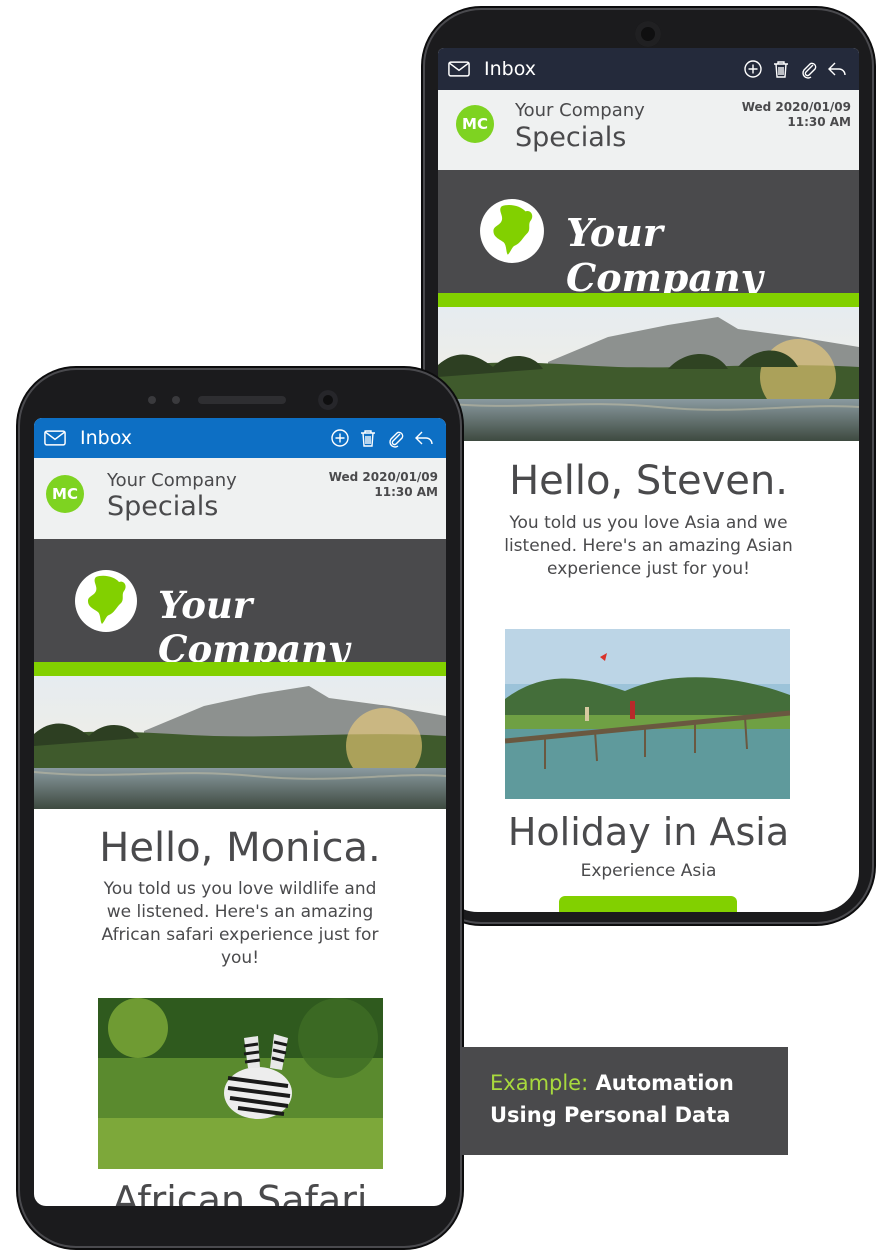 The width and height of the screenshot is (876, 1250). I want to click on greeting-heading: Hello, Monica., so click(240, 848).